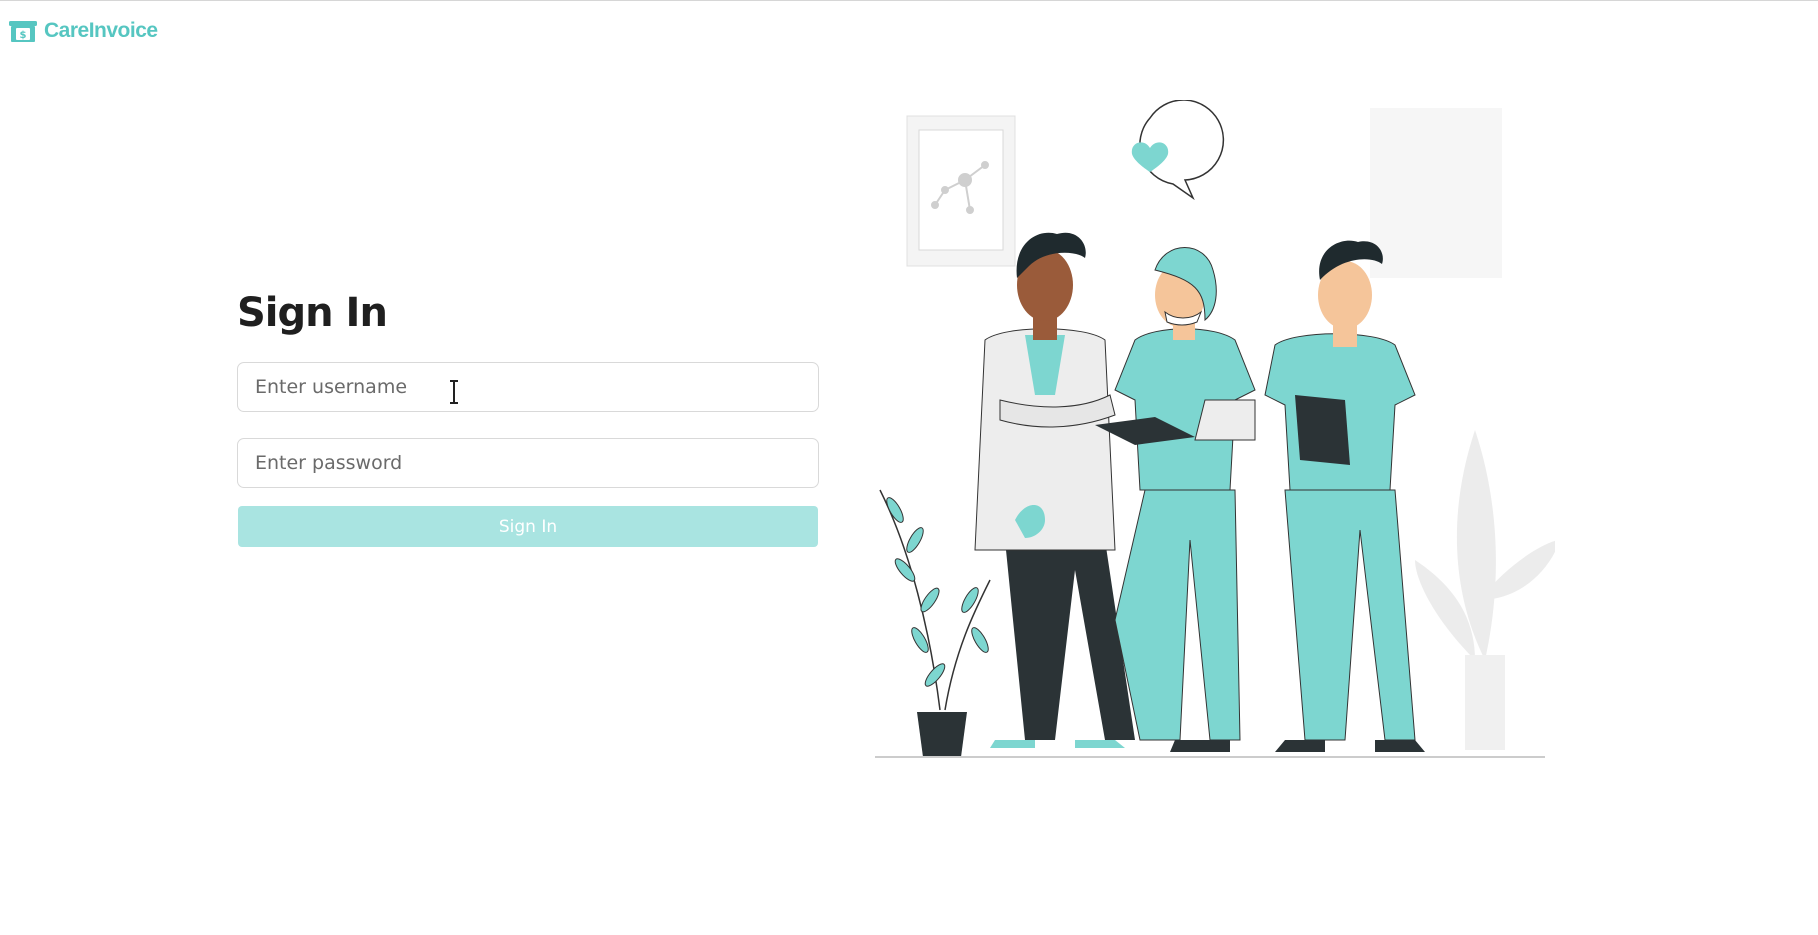  What do you see at coordinates (935, 623) in the screenshot?
I see `potted-plant-icon` at bounding box center [935, 623].